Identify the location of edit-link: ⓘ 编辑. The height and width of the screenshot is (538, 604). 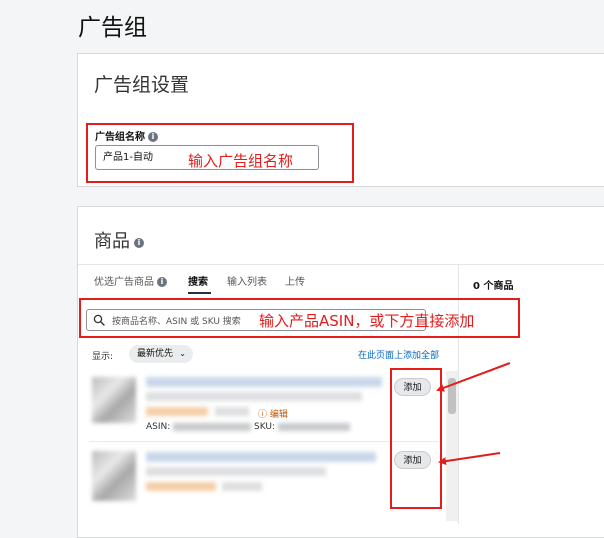
(273, 413).